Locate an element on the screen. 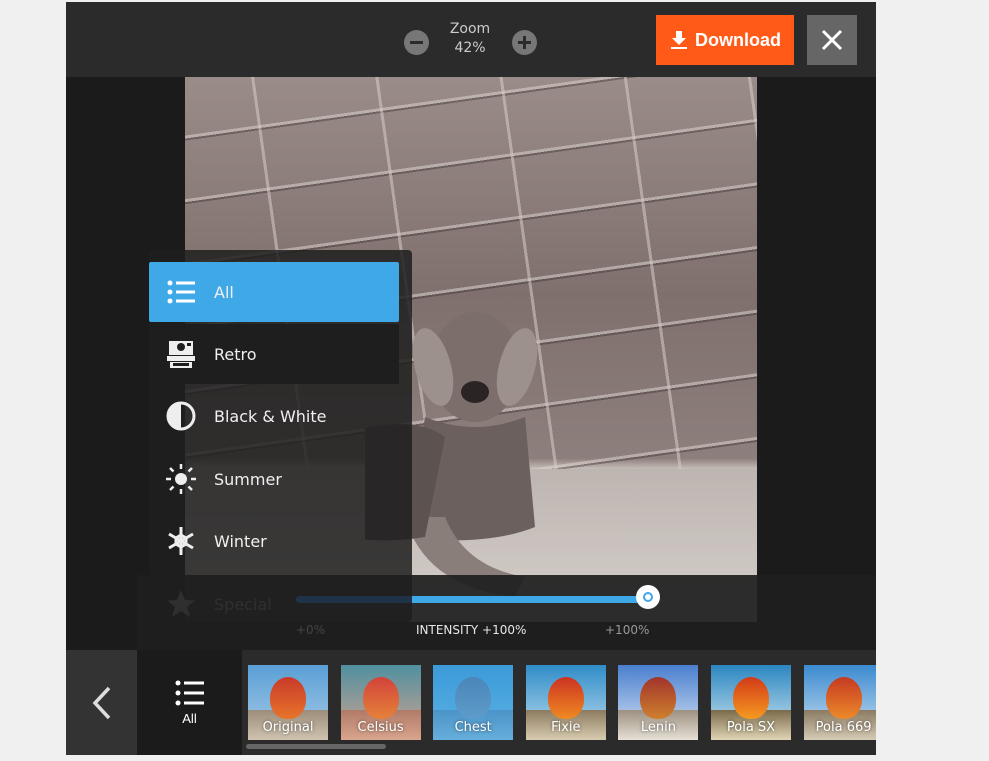 This screenshot has width=989, height=761. filter-thumbnail-label: Fixie is located at coordinates (566, 727).